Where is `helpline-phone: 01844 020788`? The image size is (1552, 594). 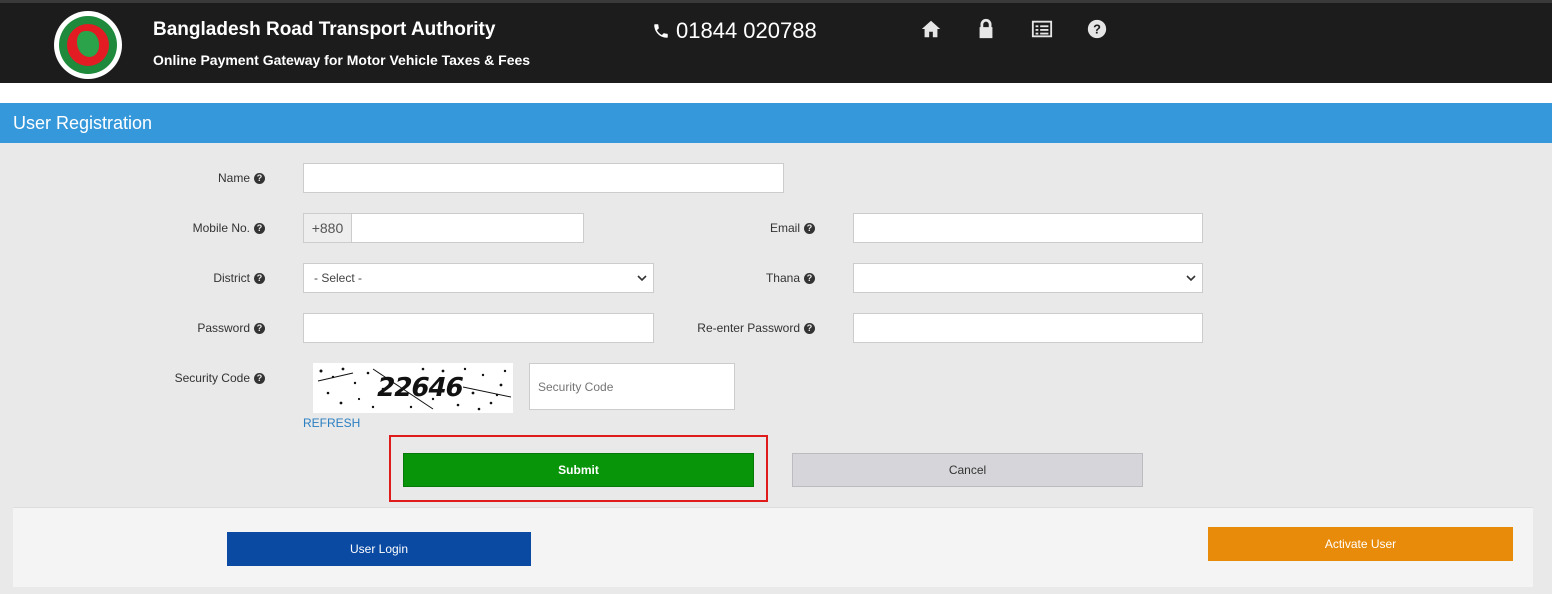 helpline-phone: 01844 020788 is located at coordinates (734, 31).